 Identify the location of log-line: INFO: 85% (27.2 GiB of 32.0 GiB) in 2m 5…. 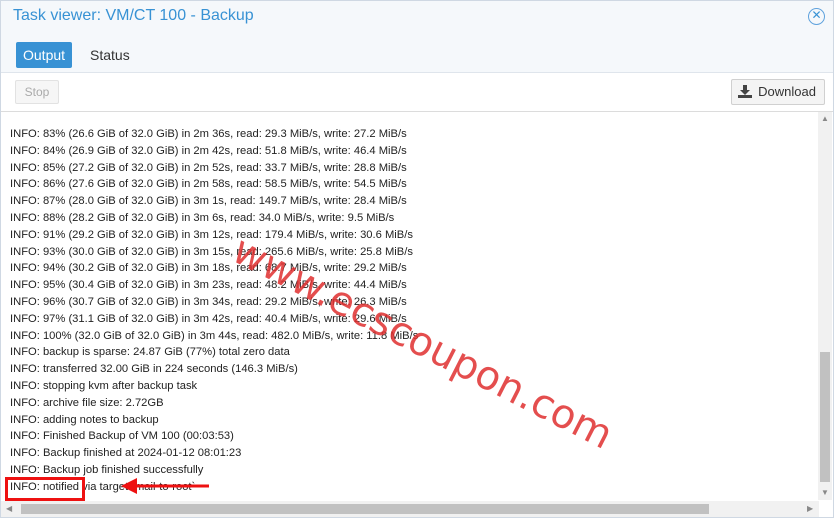
(208, 167).